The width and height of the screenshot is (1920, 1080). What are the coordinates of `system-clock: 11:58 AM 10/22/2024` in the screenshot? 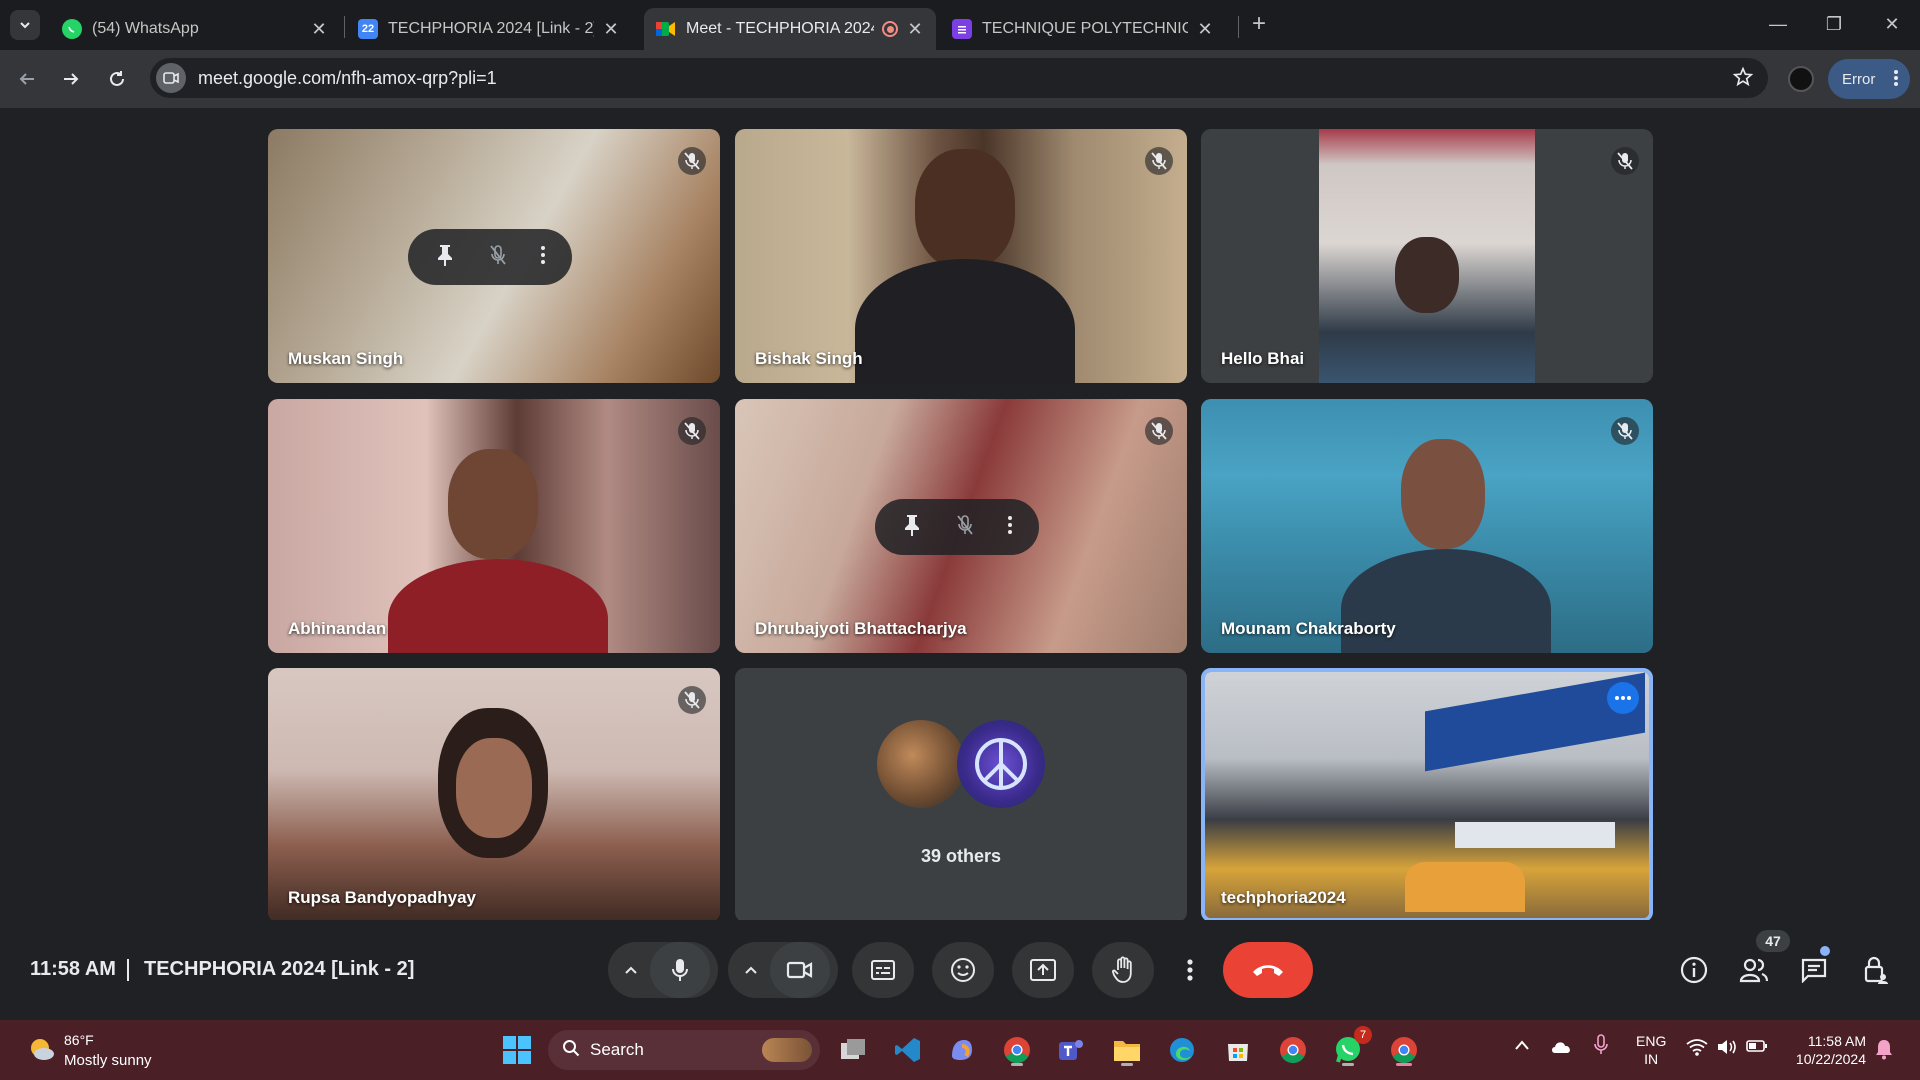 It's located at (1827, 1050).